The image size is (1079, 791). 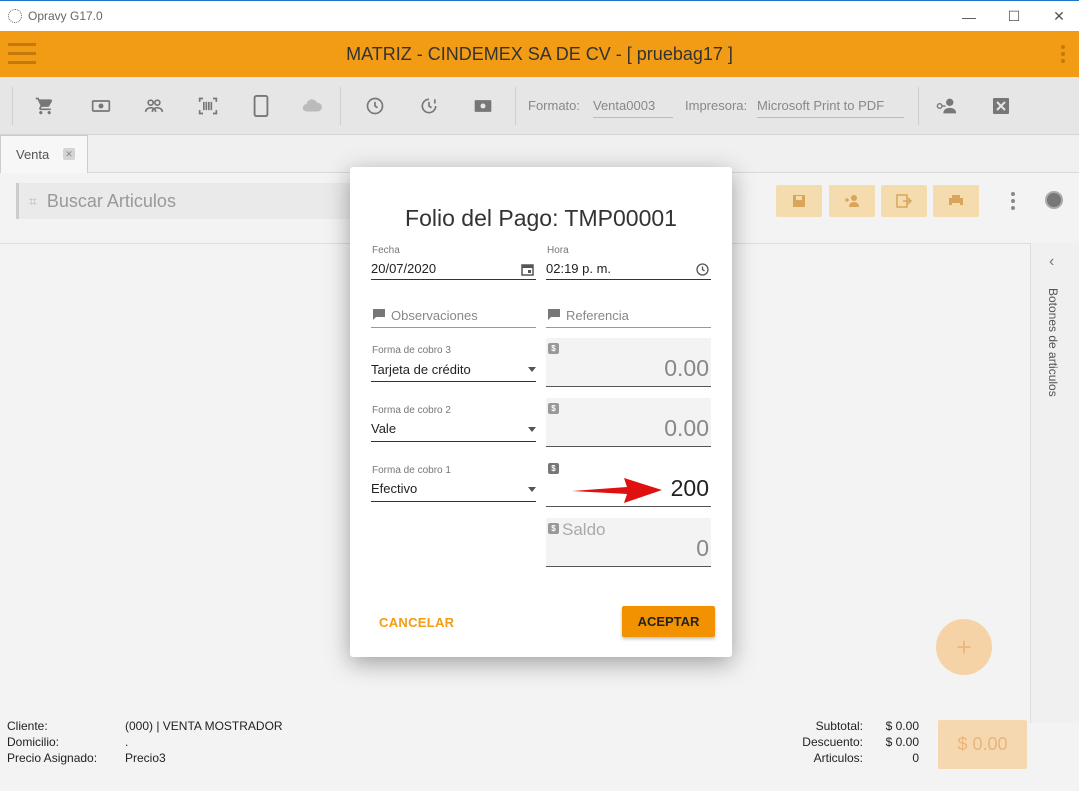 What do you see at coordinates (434, 315) in the screenshot?
I see `observaciones-input: Observaciones` at bounding box center [434, 315].